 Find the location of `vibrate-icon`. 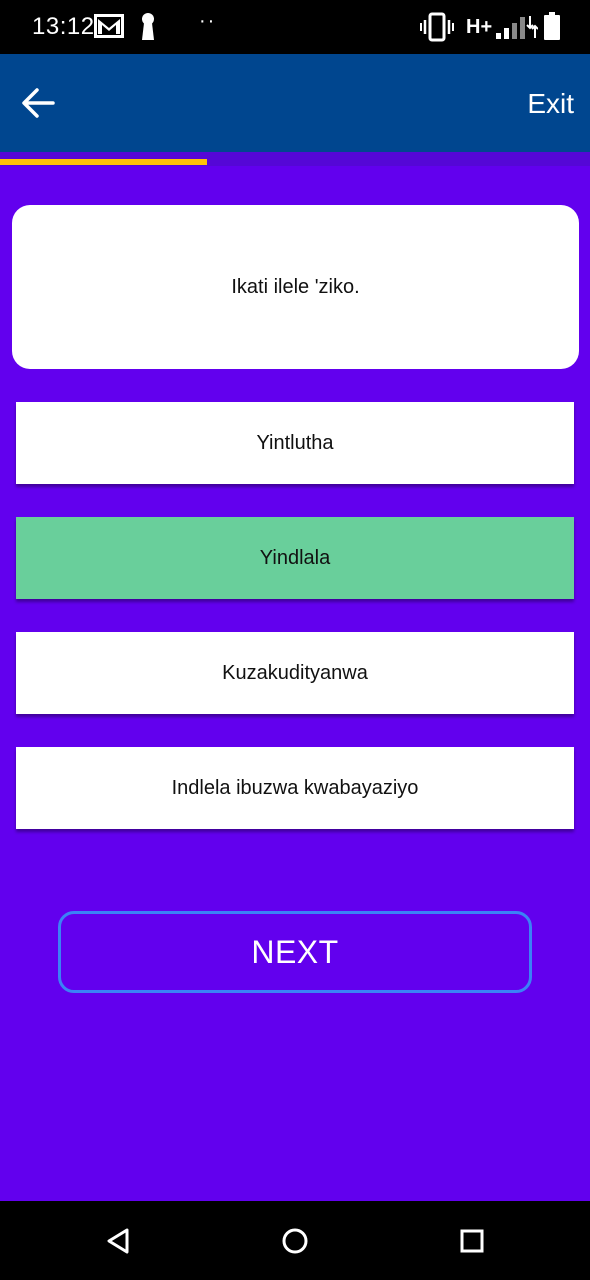

vibrate-icon is located at coordinates (437, 27).